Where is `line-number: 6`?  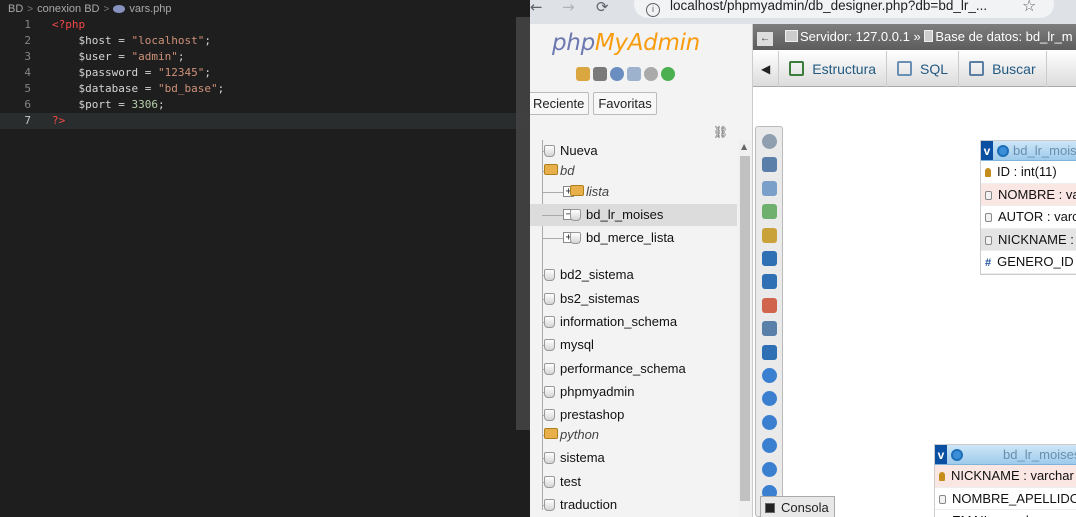 line-number: 6 is located at coordinates (27, 104).